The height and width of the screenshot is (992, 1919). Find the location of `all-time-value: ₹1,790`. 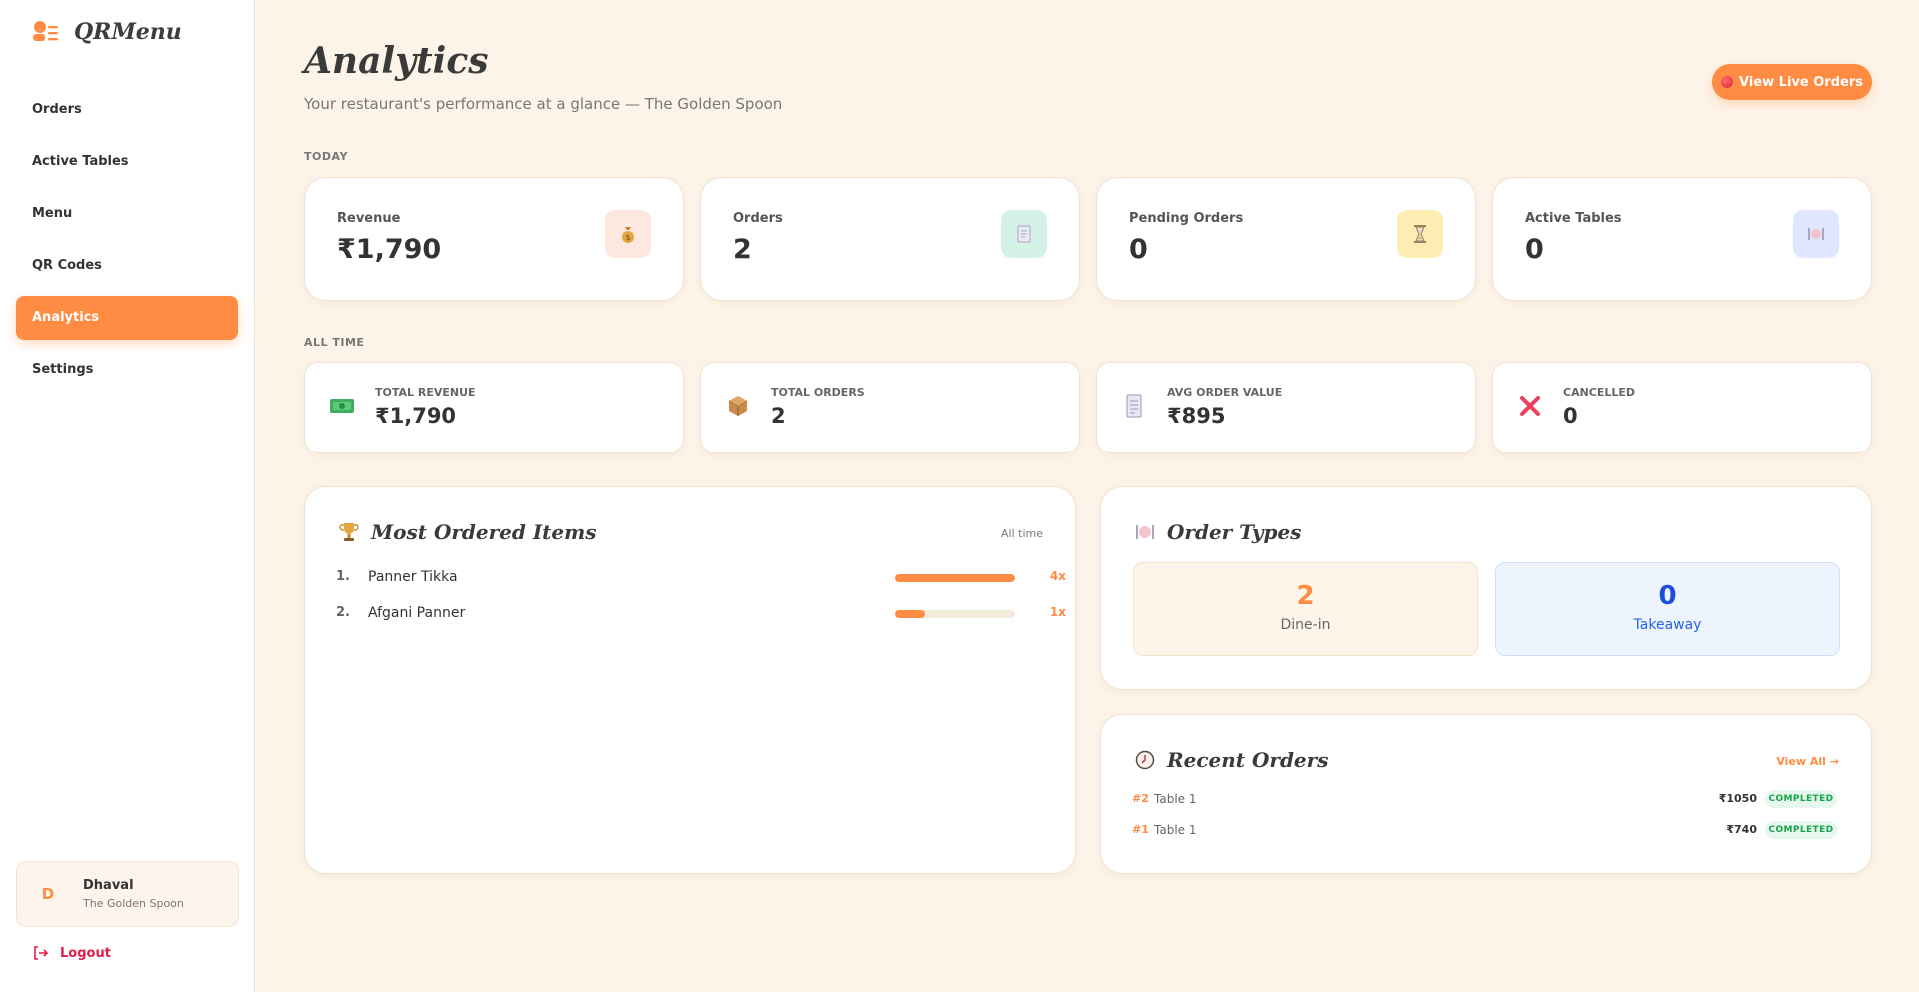

all-time-value: ₹1,790 is located at coordinates (416, 416).